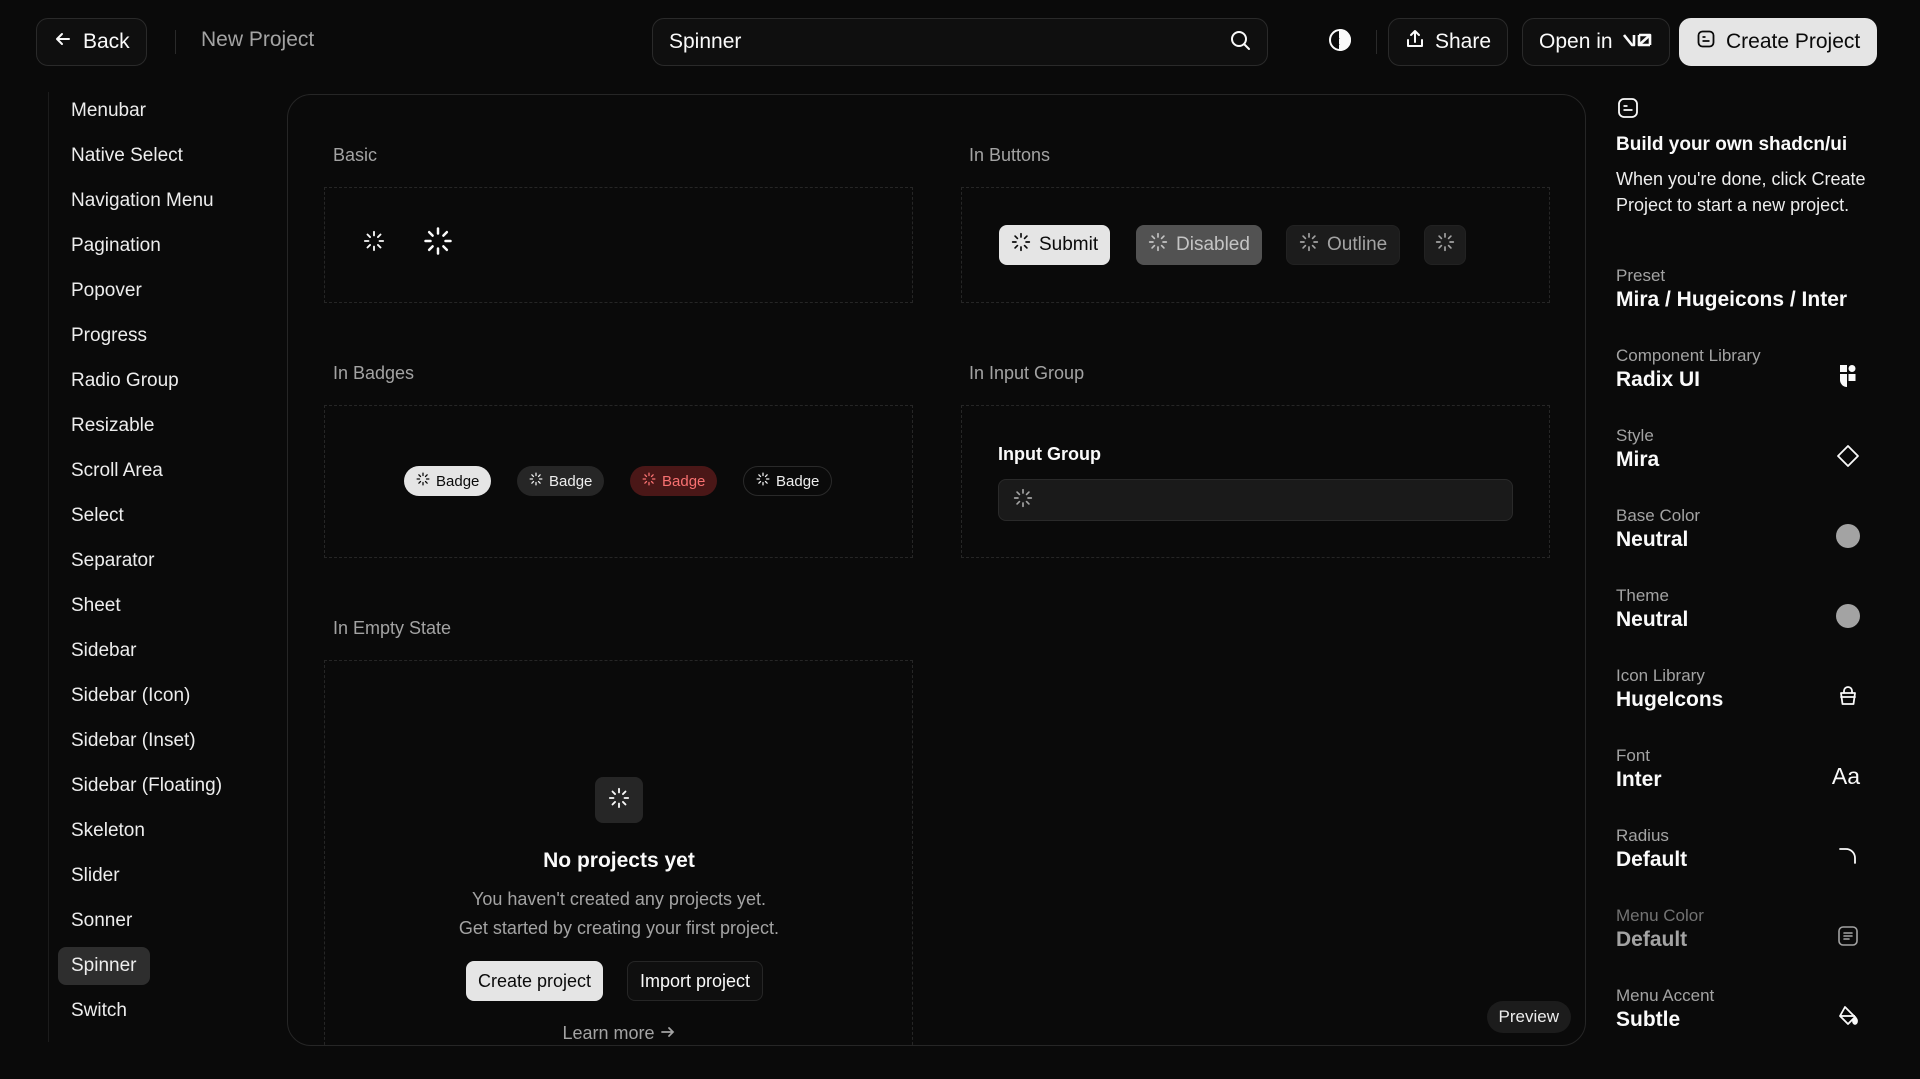 This screenshot has width=1920, height=1079. What do you see at coordinates (1741, 298) in the screenshot?
I see `option-preset: Preset Mira / Hugeicons / Inter` at bounding box center [1741, 298].